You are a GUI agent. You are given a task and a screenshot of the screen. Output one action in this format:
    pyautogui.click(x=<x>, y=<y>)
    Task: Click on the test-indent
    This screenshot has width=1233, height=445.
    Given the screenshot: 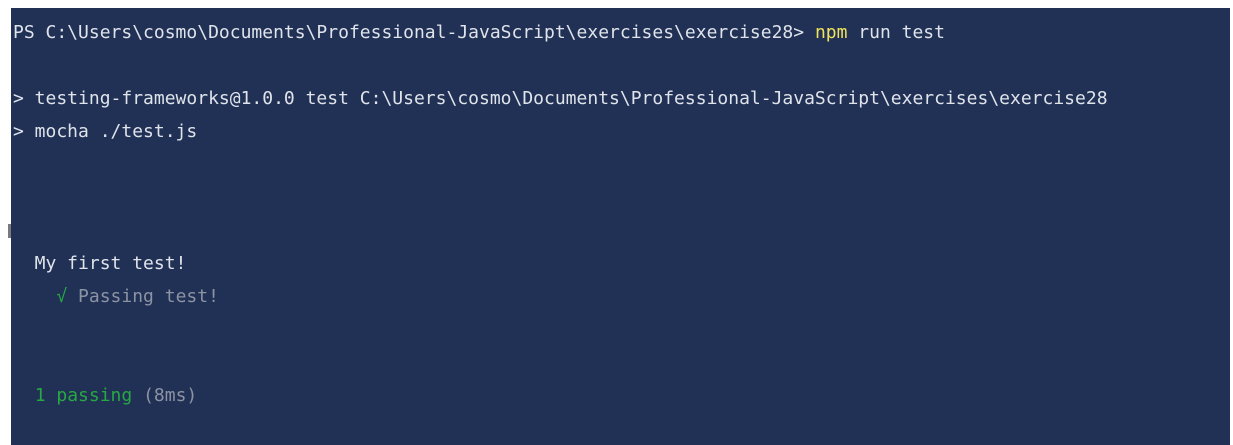 What is the action you would take?
    pyautogui.click(x=34, y=296)
    